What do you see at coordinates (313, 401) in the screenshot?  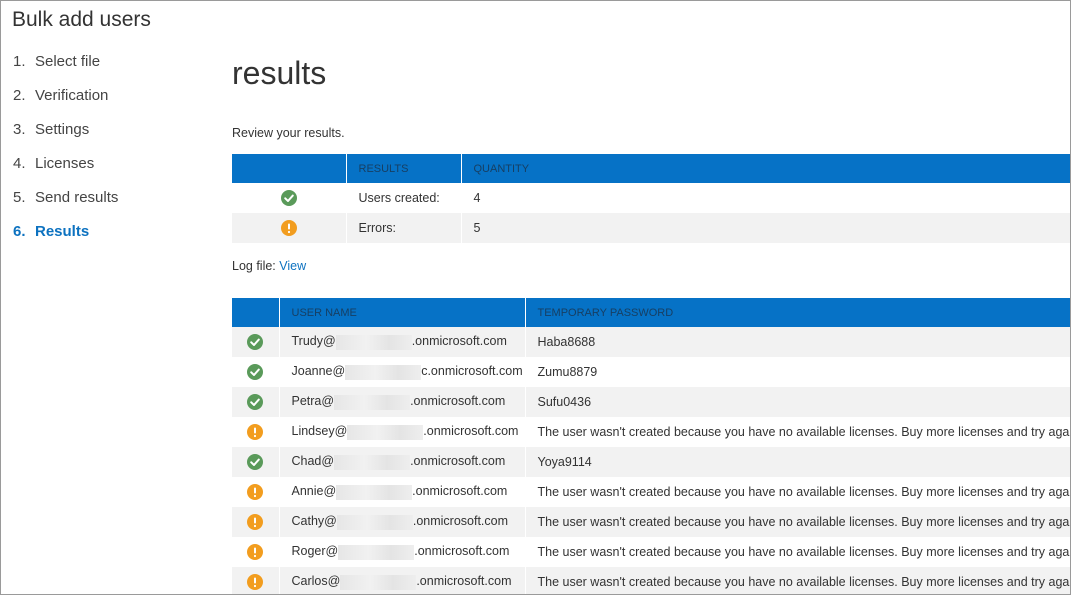 I see `user-name: Petra@` at bounding box center [313, 401].